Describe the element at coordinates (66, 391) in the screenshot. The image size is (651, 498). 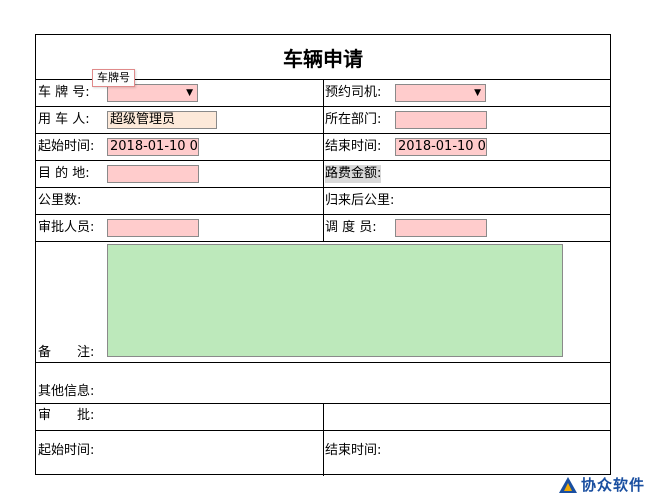
I see `other-info-label: 其他信息:` at that location.